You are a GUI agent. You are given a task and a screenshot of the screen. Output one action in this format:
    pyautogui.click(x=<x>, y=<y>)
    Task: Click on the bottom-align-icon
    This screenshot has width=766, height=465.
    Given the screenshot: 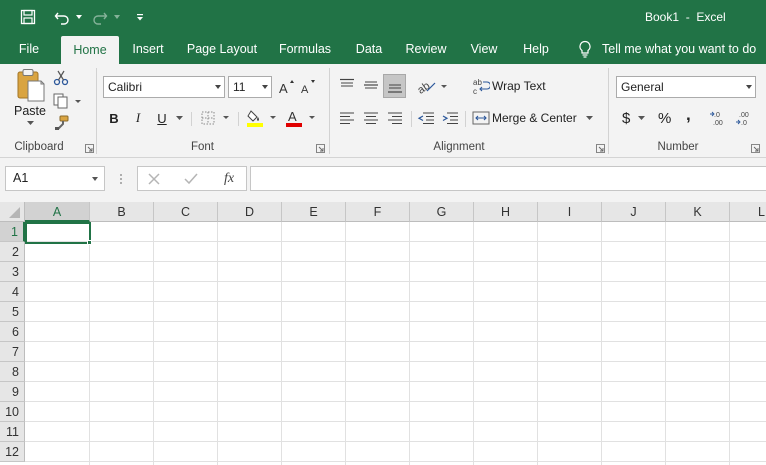 What is the action you would take?
    pyautogui.click(x=394, y=86)
    